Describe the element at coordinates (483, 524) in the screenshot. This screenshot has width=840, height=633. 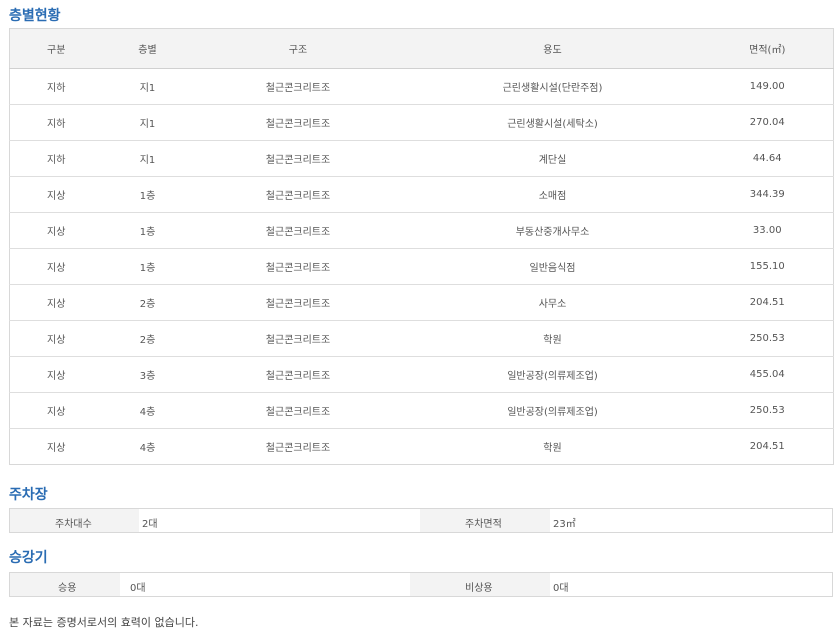
I see `parking-area-label: 주차면적` at that location.